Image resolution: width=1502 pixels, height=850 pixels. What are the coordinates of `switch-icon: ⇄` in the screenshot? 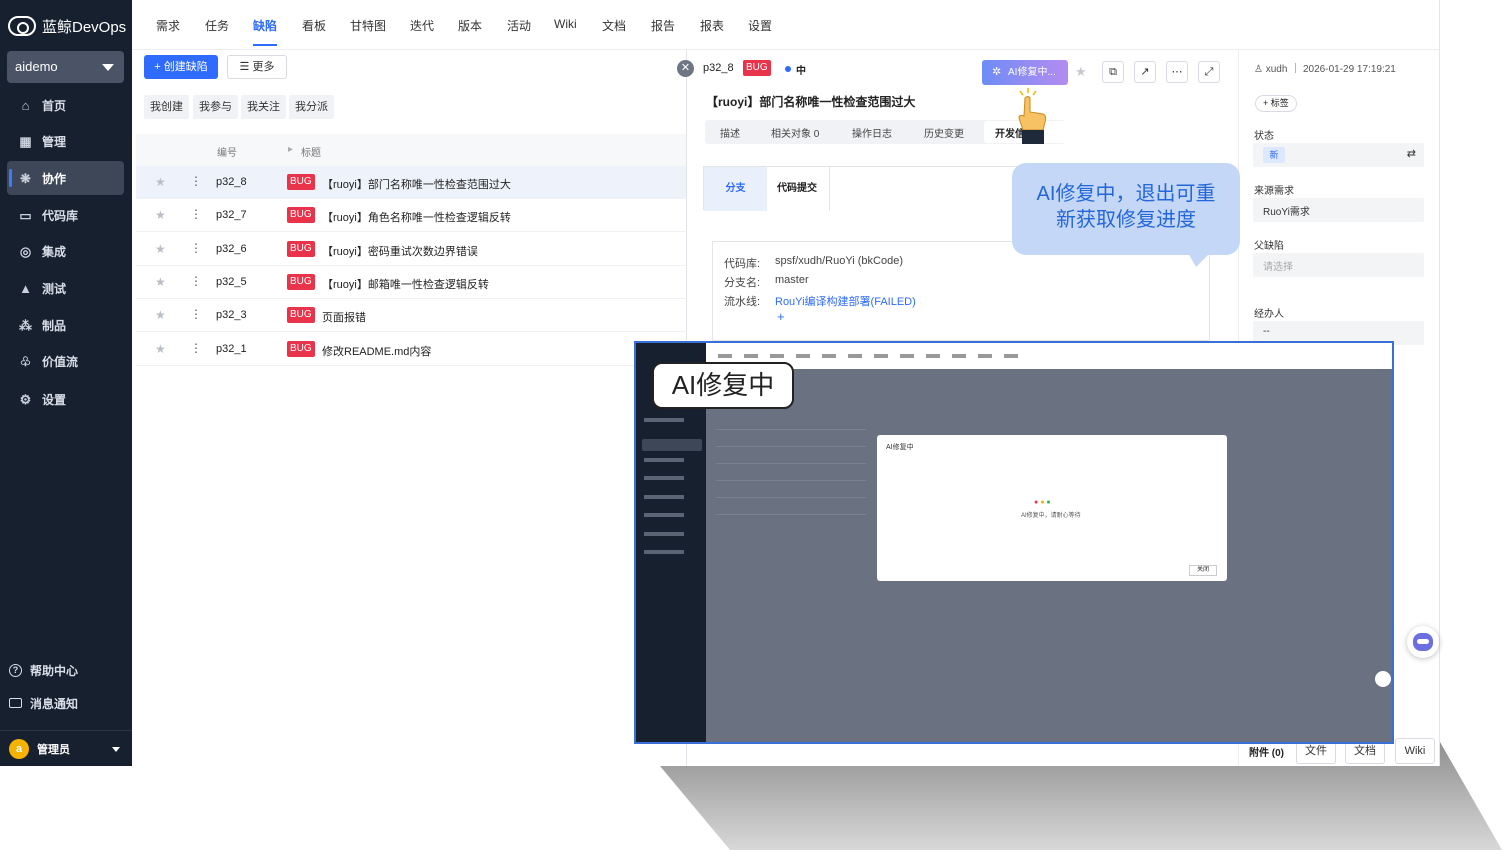 It's located at (1411, 153).